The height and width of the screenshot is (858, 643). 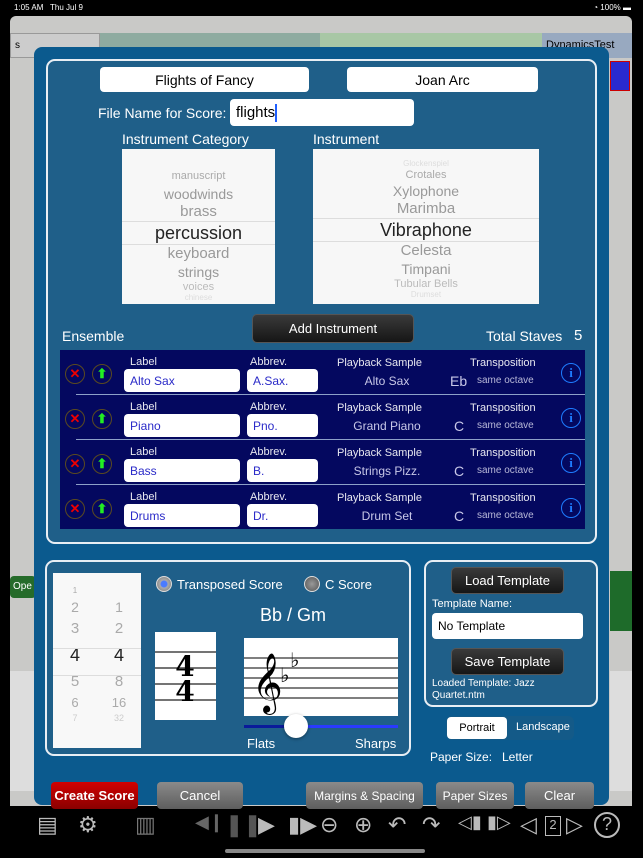 What do you see at coordinates (75, 591) in the screenshot?
I see `numerator-item: 1` at bounding box center [75, 591].